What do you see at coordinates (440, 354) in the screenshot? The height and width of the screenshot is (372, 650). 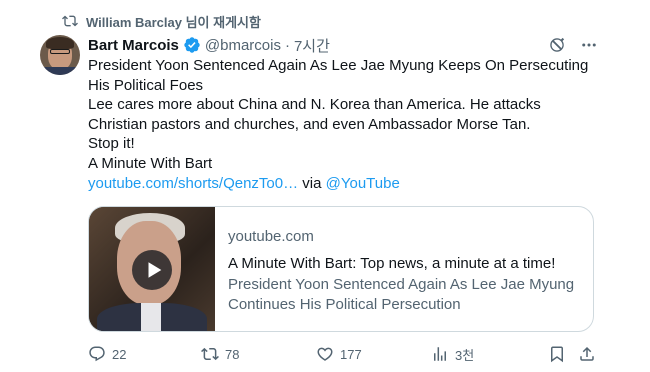 I see `views-chart-icon` at bounding box center [440, 354].